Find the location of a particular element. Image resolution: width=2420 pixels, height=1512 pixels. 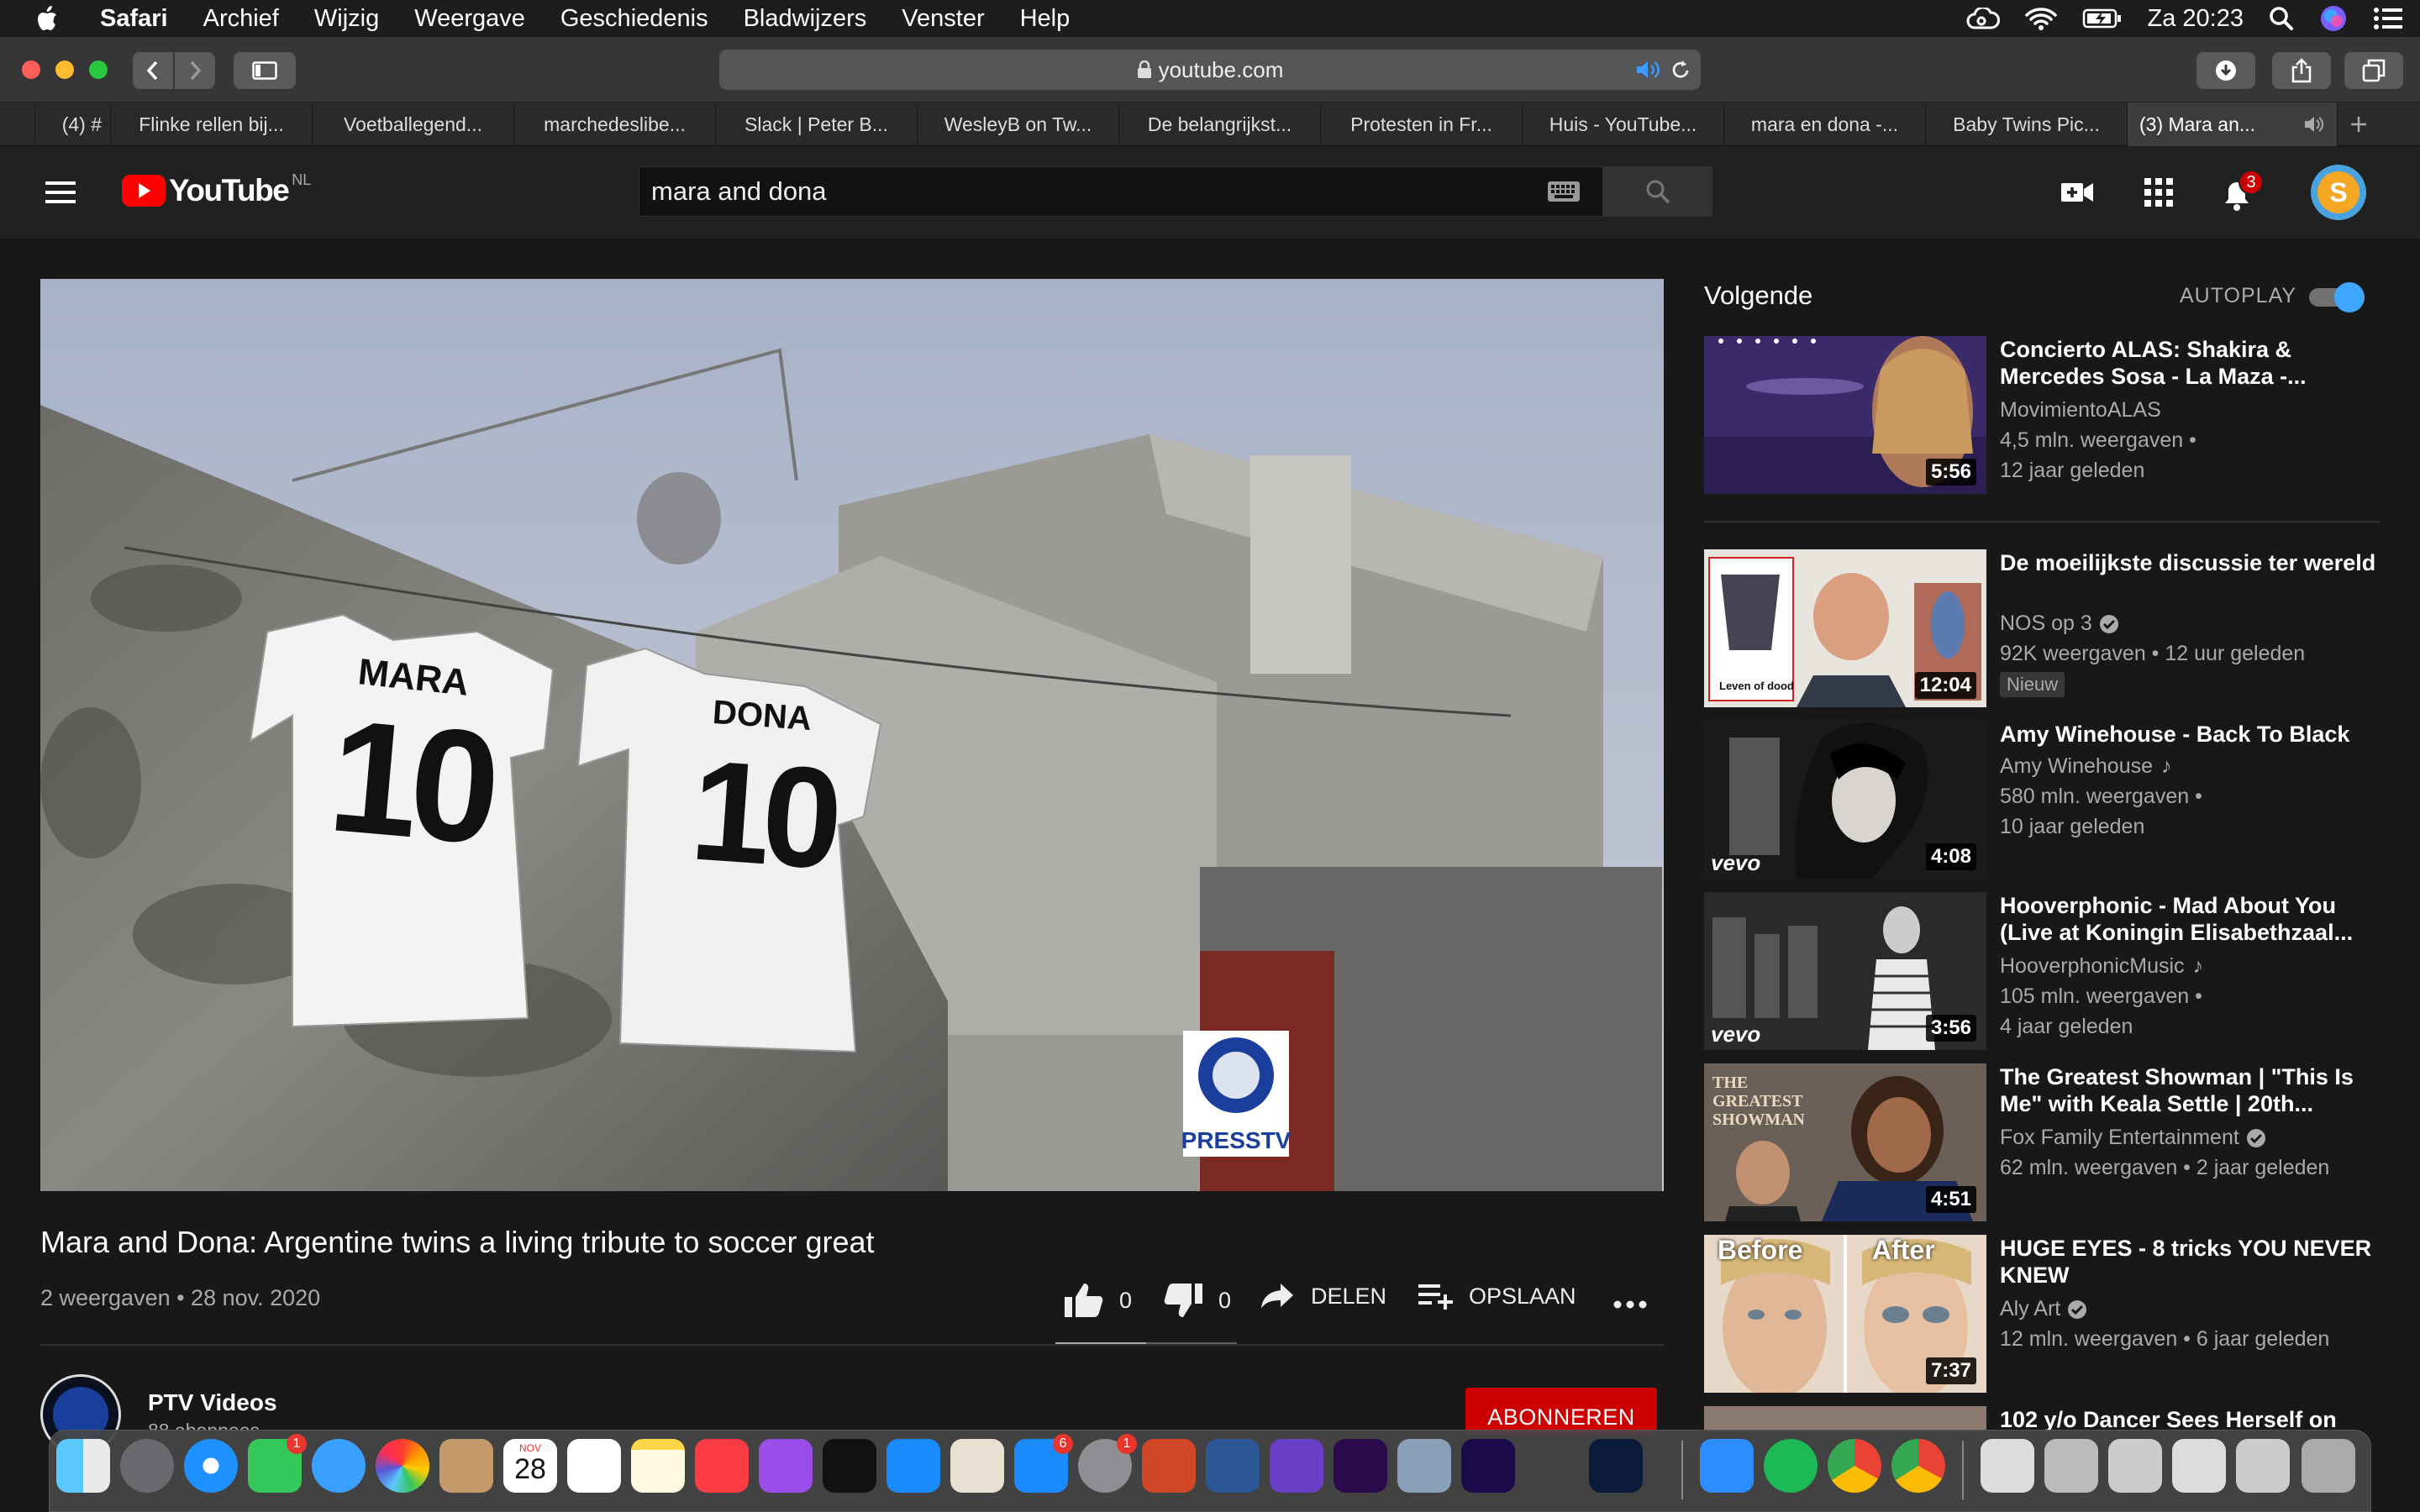

menubar-clock: Za 20:23 is located at coordinates (2196, 19).